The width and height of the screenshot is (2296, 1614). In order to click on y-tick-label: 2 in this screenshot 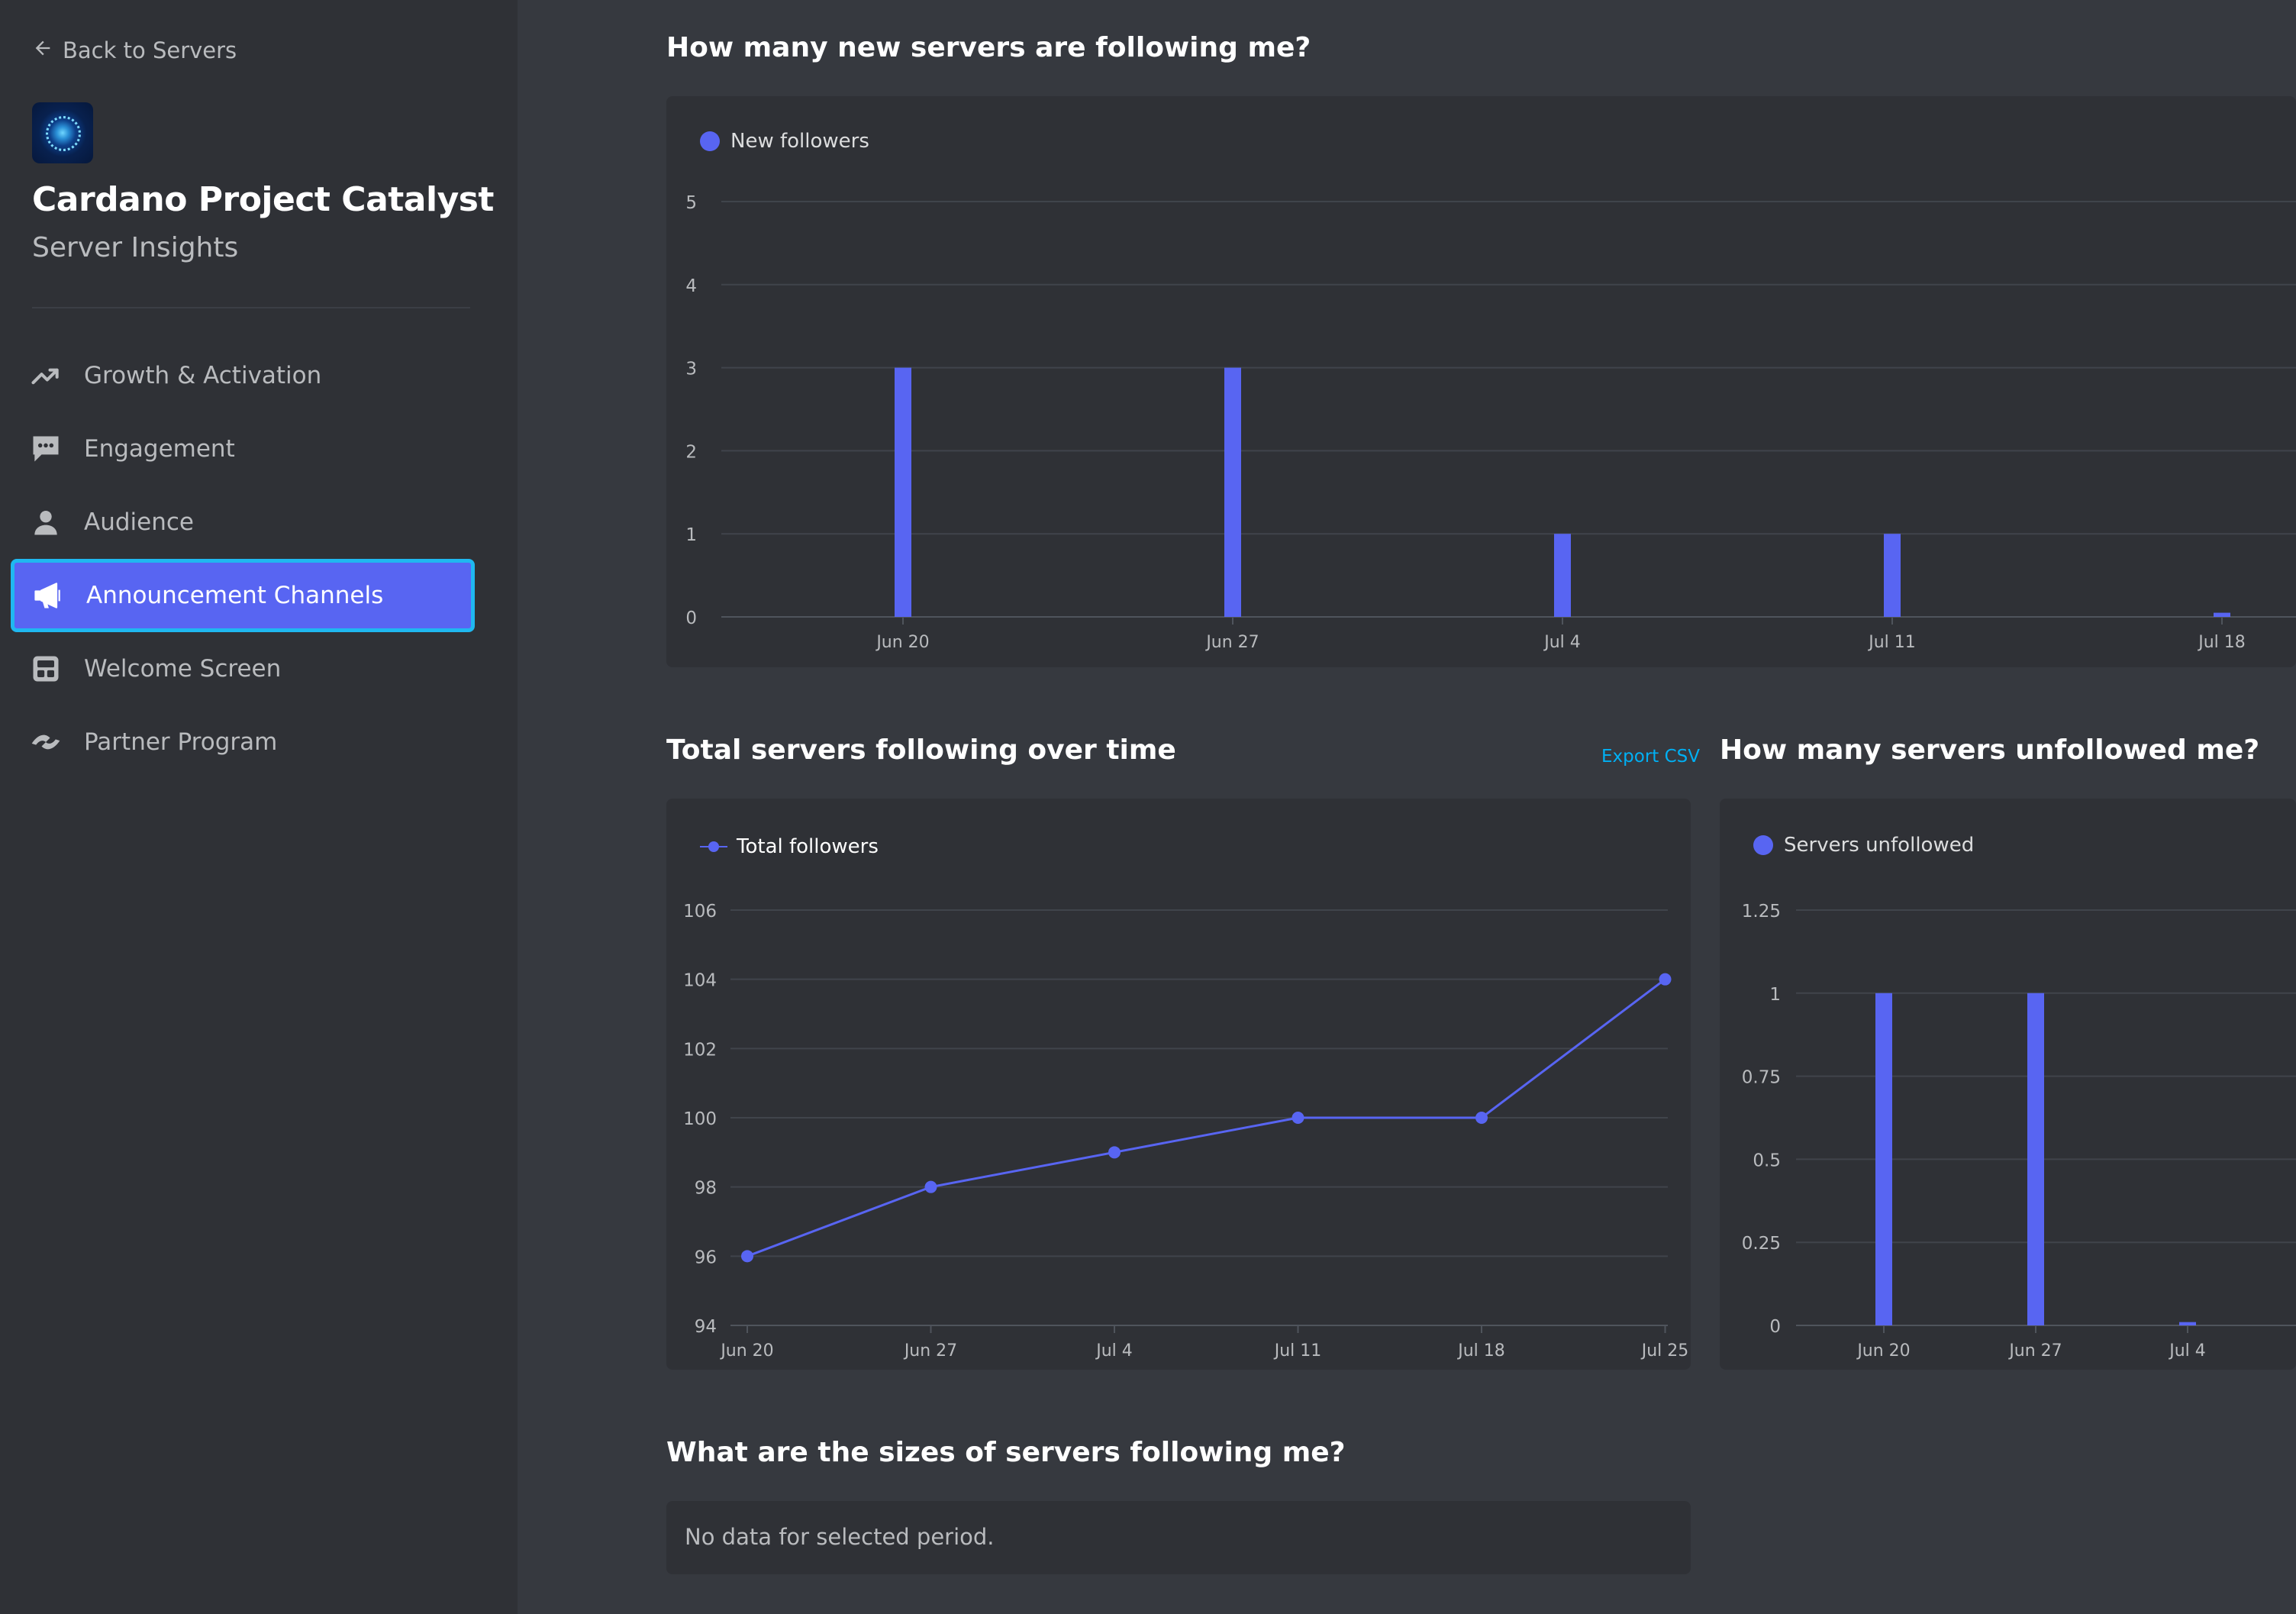, I will do `click(691, 452)`.